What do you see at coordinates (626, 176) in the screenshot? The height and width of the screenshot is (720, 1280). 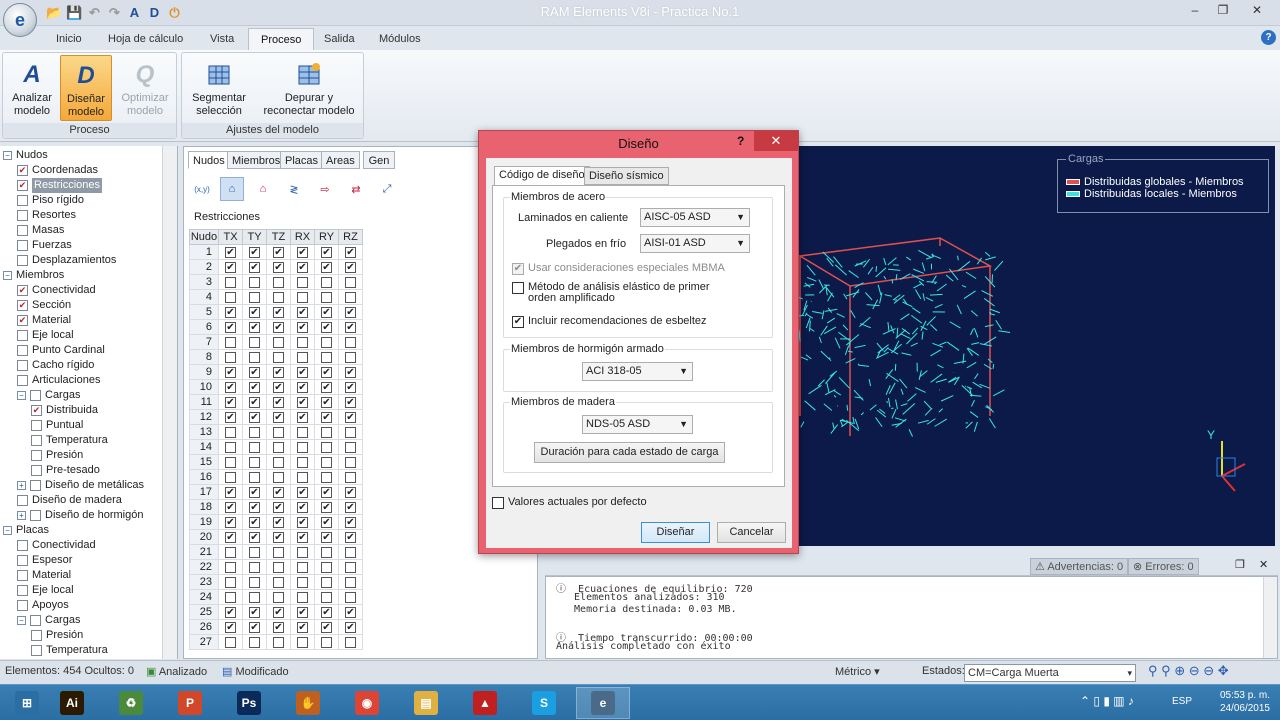 I see `tab-diseno-sismico: Diseño sísmico` at bounding box center [626, 176].